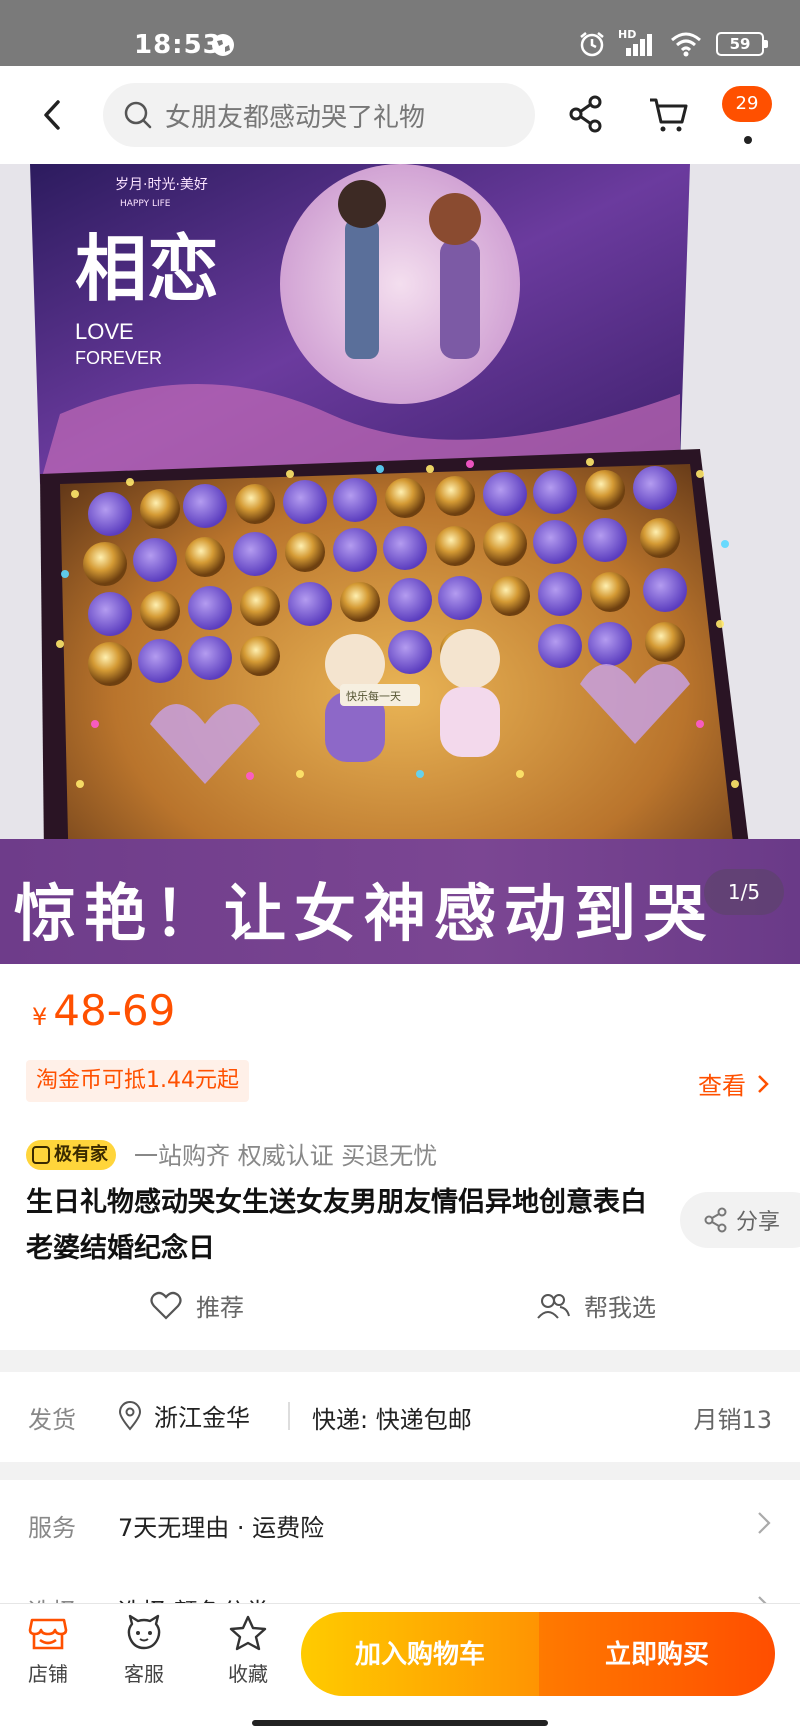 This screenshot has height=1733, width=800. I want to click on image-counter: 1/5, so click(744, 892).